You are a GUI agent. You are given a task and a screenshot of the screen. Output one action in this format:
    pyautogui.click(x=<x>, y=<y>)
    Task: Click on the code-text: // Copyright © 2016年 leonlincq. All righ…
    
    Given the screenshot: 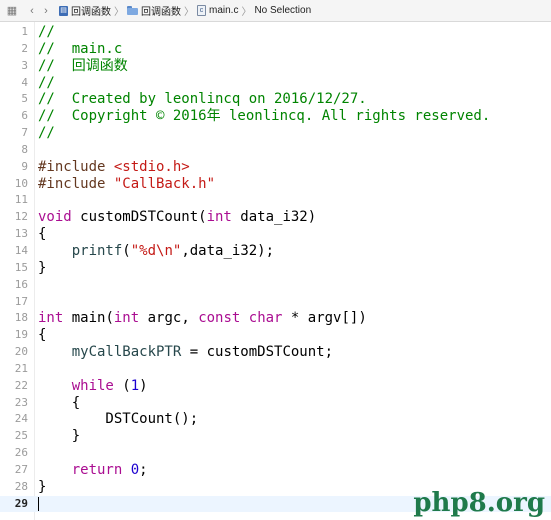 What is the action you would take?
    pyautogui.click(x=264, y=116)
    